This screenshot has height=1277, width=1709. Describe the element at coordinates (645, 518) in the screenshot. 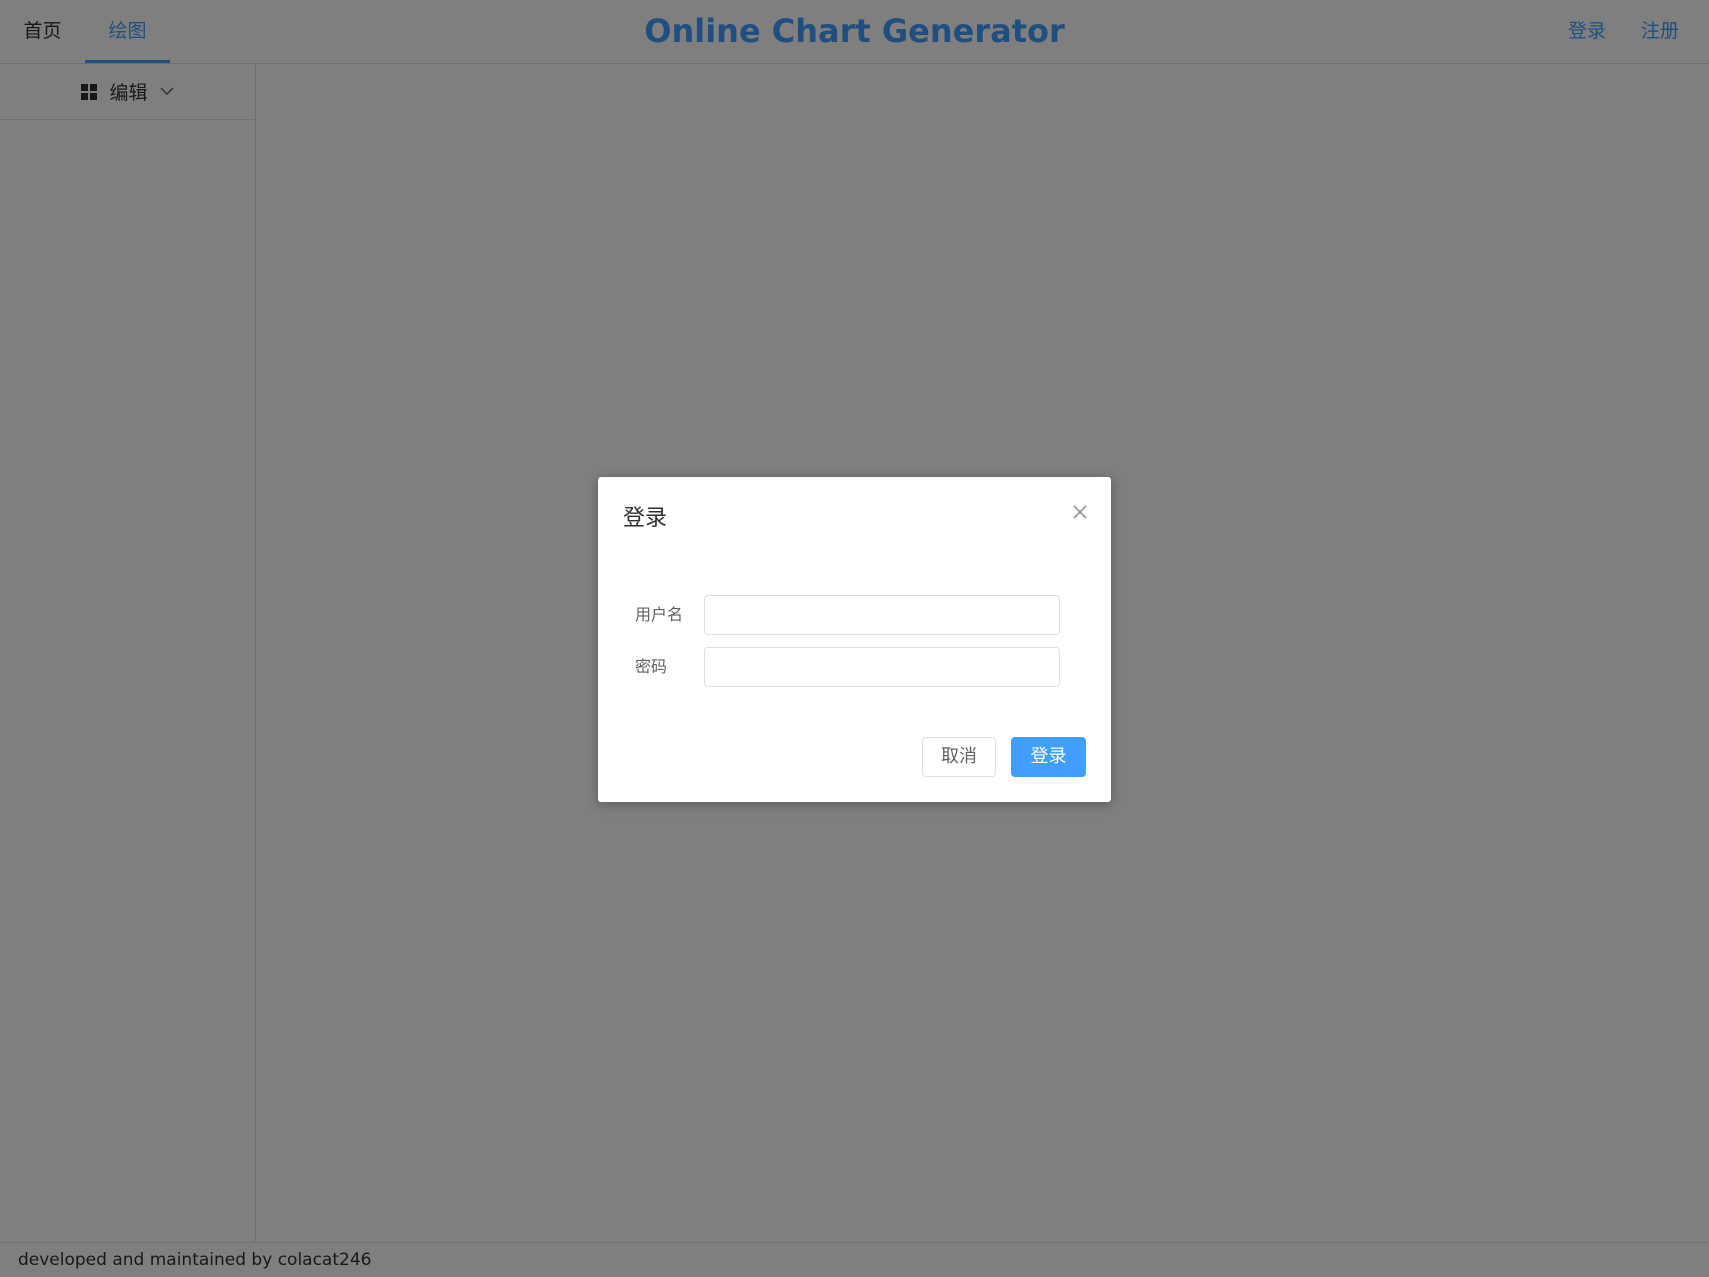

I see `dialog-title: 登录` at that location.